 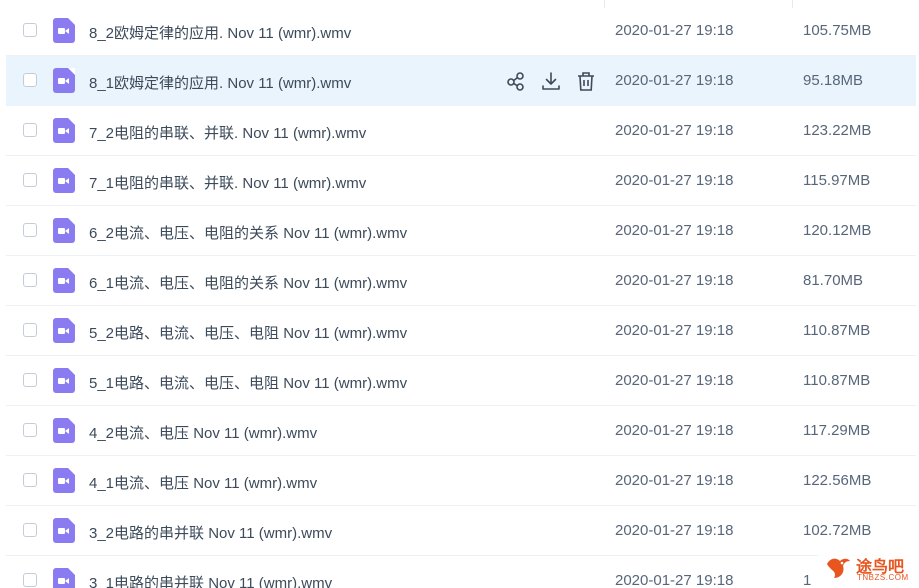 What do you see at coordinates (807, 580) in the screenshot?
I see `file-size: 1` at bounding box center [807, 580].